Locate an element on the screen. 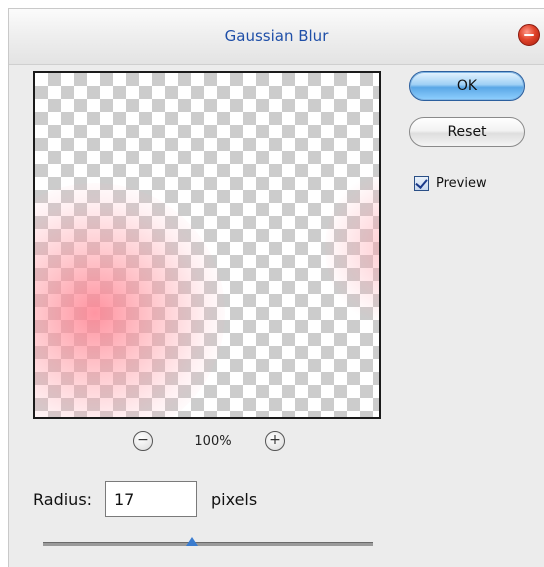 Image resolution: width=544 pixels, height=567 pixels. slider-thumb-icon is located at coordinates (191, 541).